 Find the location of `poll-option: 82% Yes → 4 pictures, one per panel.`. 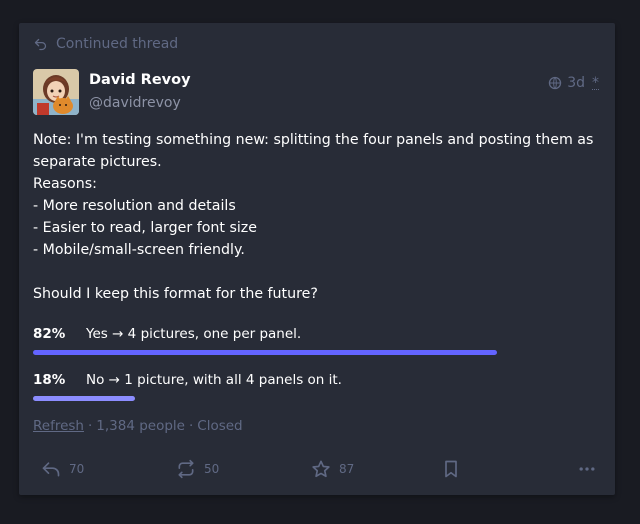

poll-option: 82% Yes → 4 pictures, one per panel. is located at coordinates (316, 346).